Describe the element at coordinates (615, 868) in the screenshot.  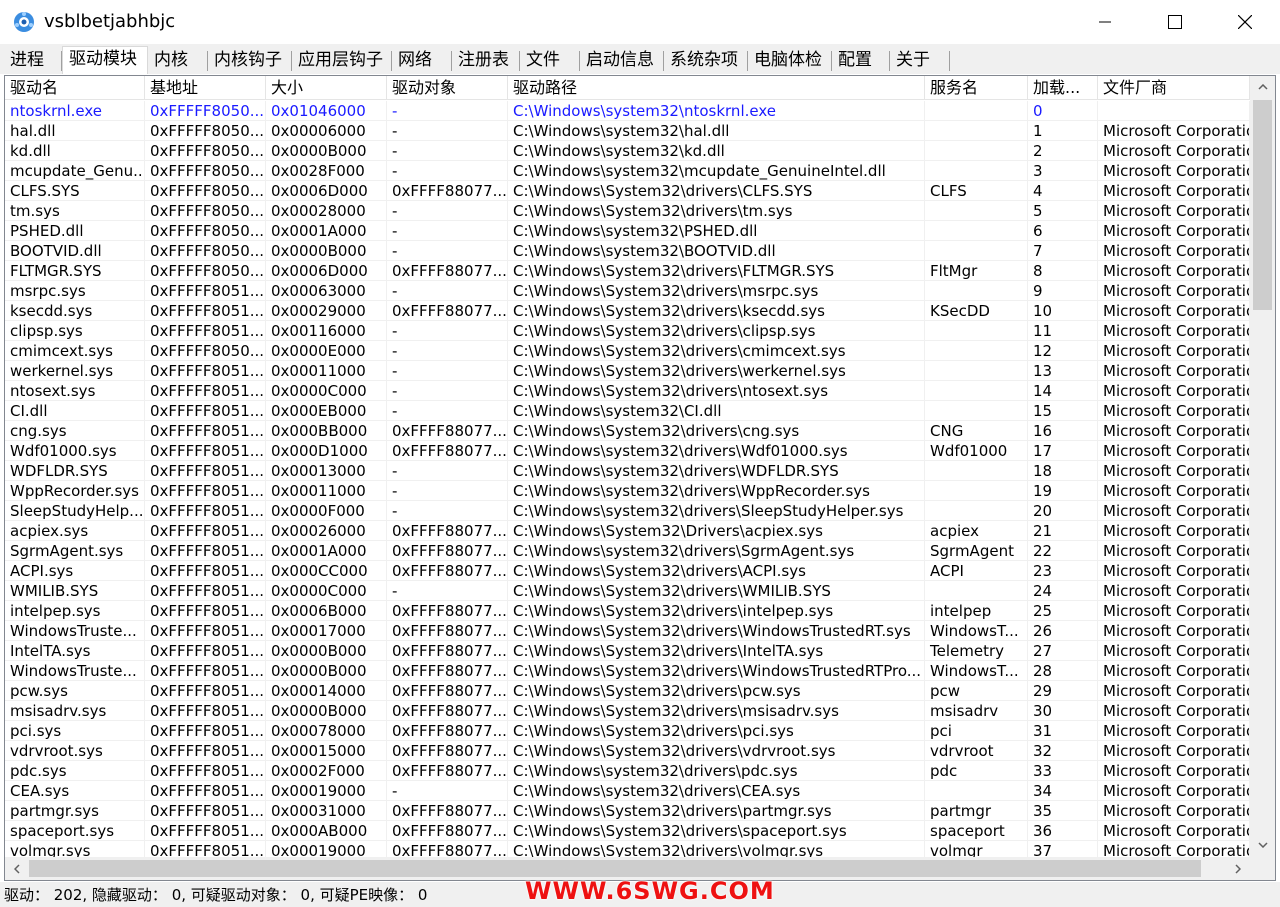
I see `horizontal-scroll-thumb` at that location.